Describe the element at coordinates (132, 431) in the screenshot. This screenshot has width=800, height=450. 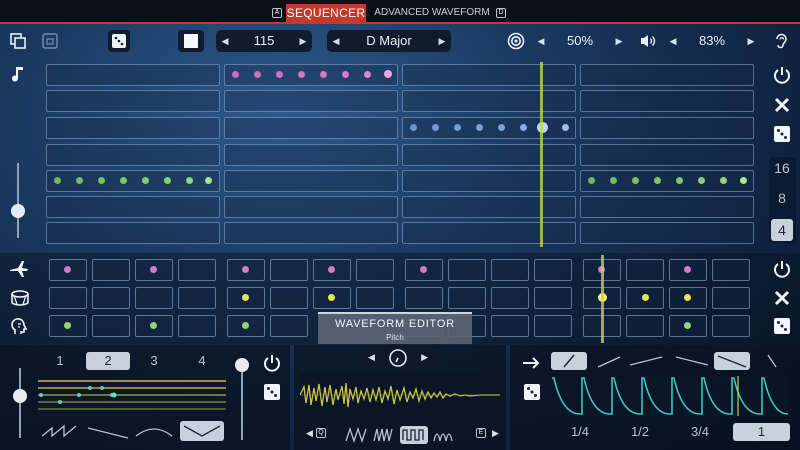
I see `pattern-shape-selector` at that location.